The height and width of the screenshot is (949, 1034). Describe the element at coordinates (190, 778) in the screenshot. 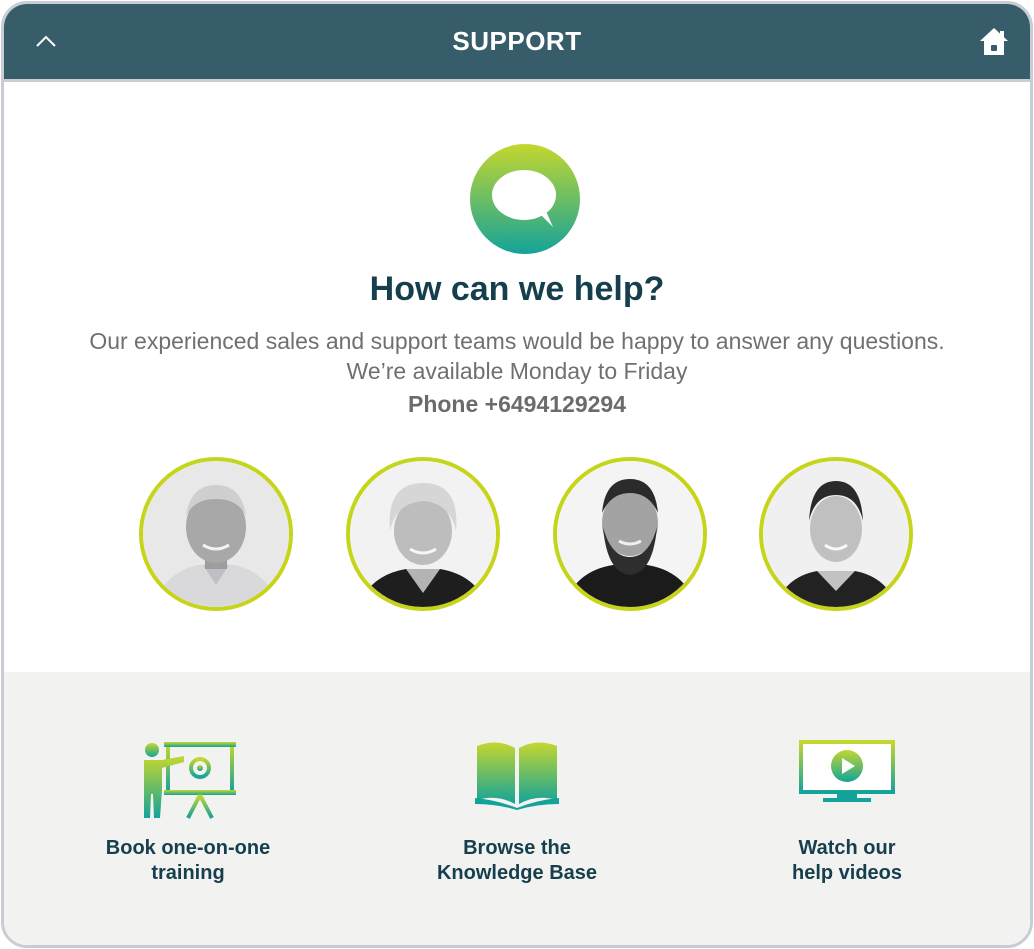

I see `presentation-training-icon` at that location.